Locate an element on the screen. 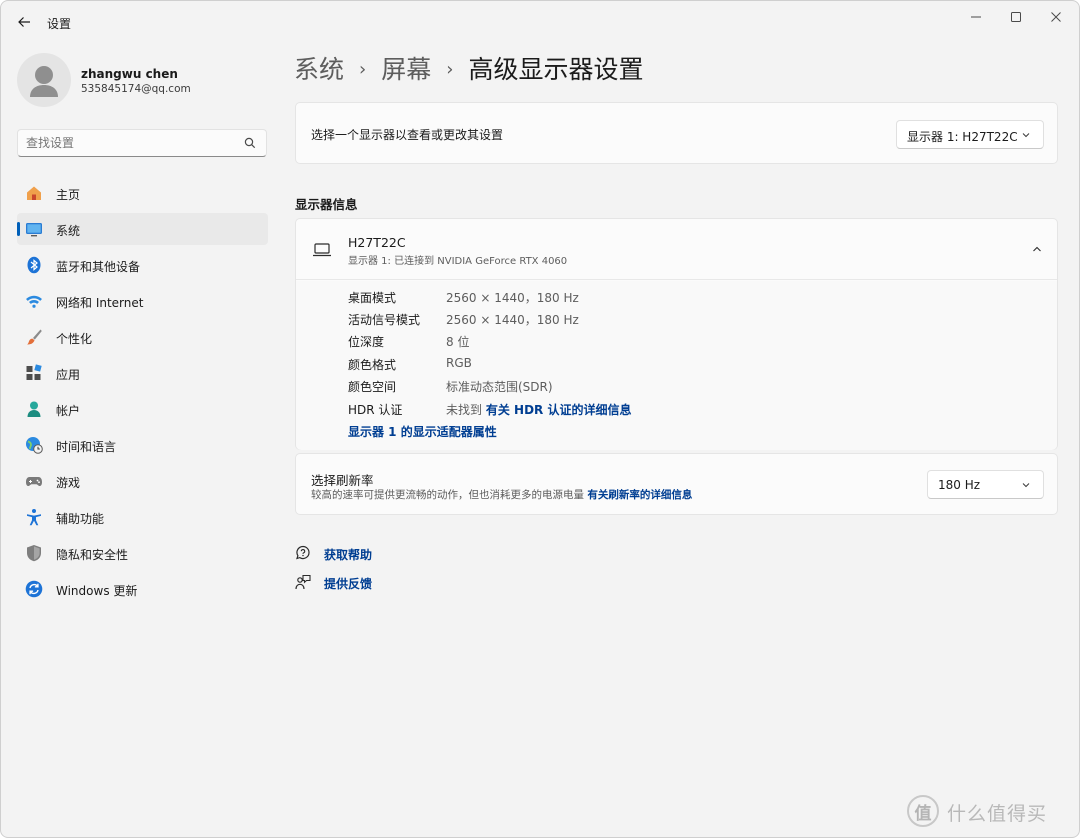 This screenshot has width=1080, height=838. refresh-rate-description: 较高的速率可提供更流畅的动作，但也消耗更多的电源电量 有关刷新率的详细信息 is located at coordinates (501, 494).